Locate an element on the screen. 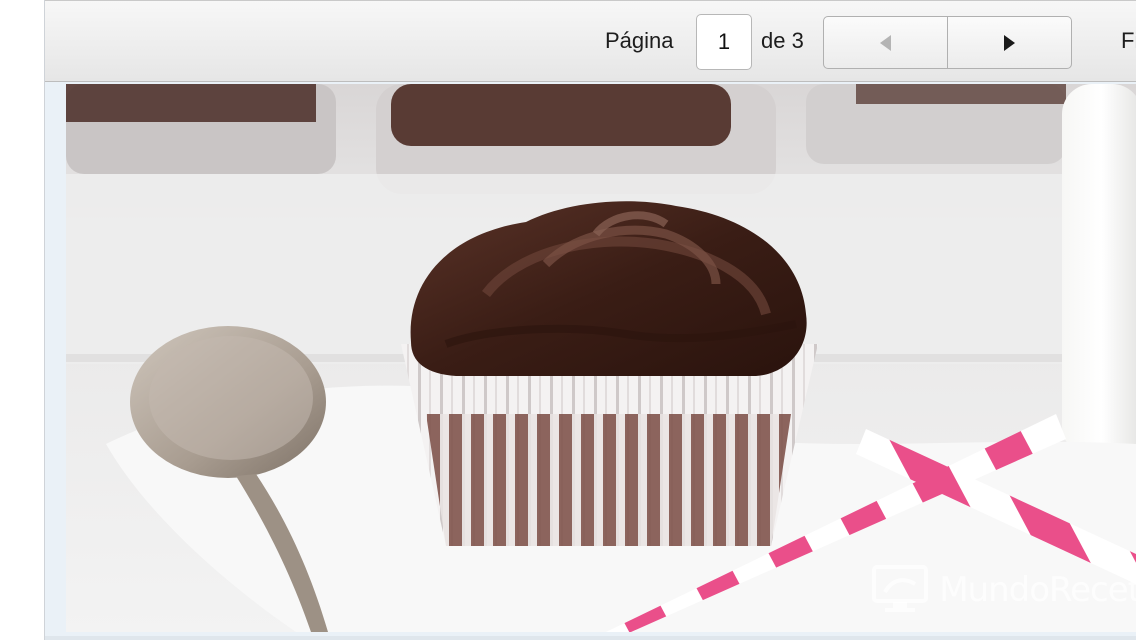 The image size is (1136, 640). left-gutter is located at coordinates (22, 320).